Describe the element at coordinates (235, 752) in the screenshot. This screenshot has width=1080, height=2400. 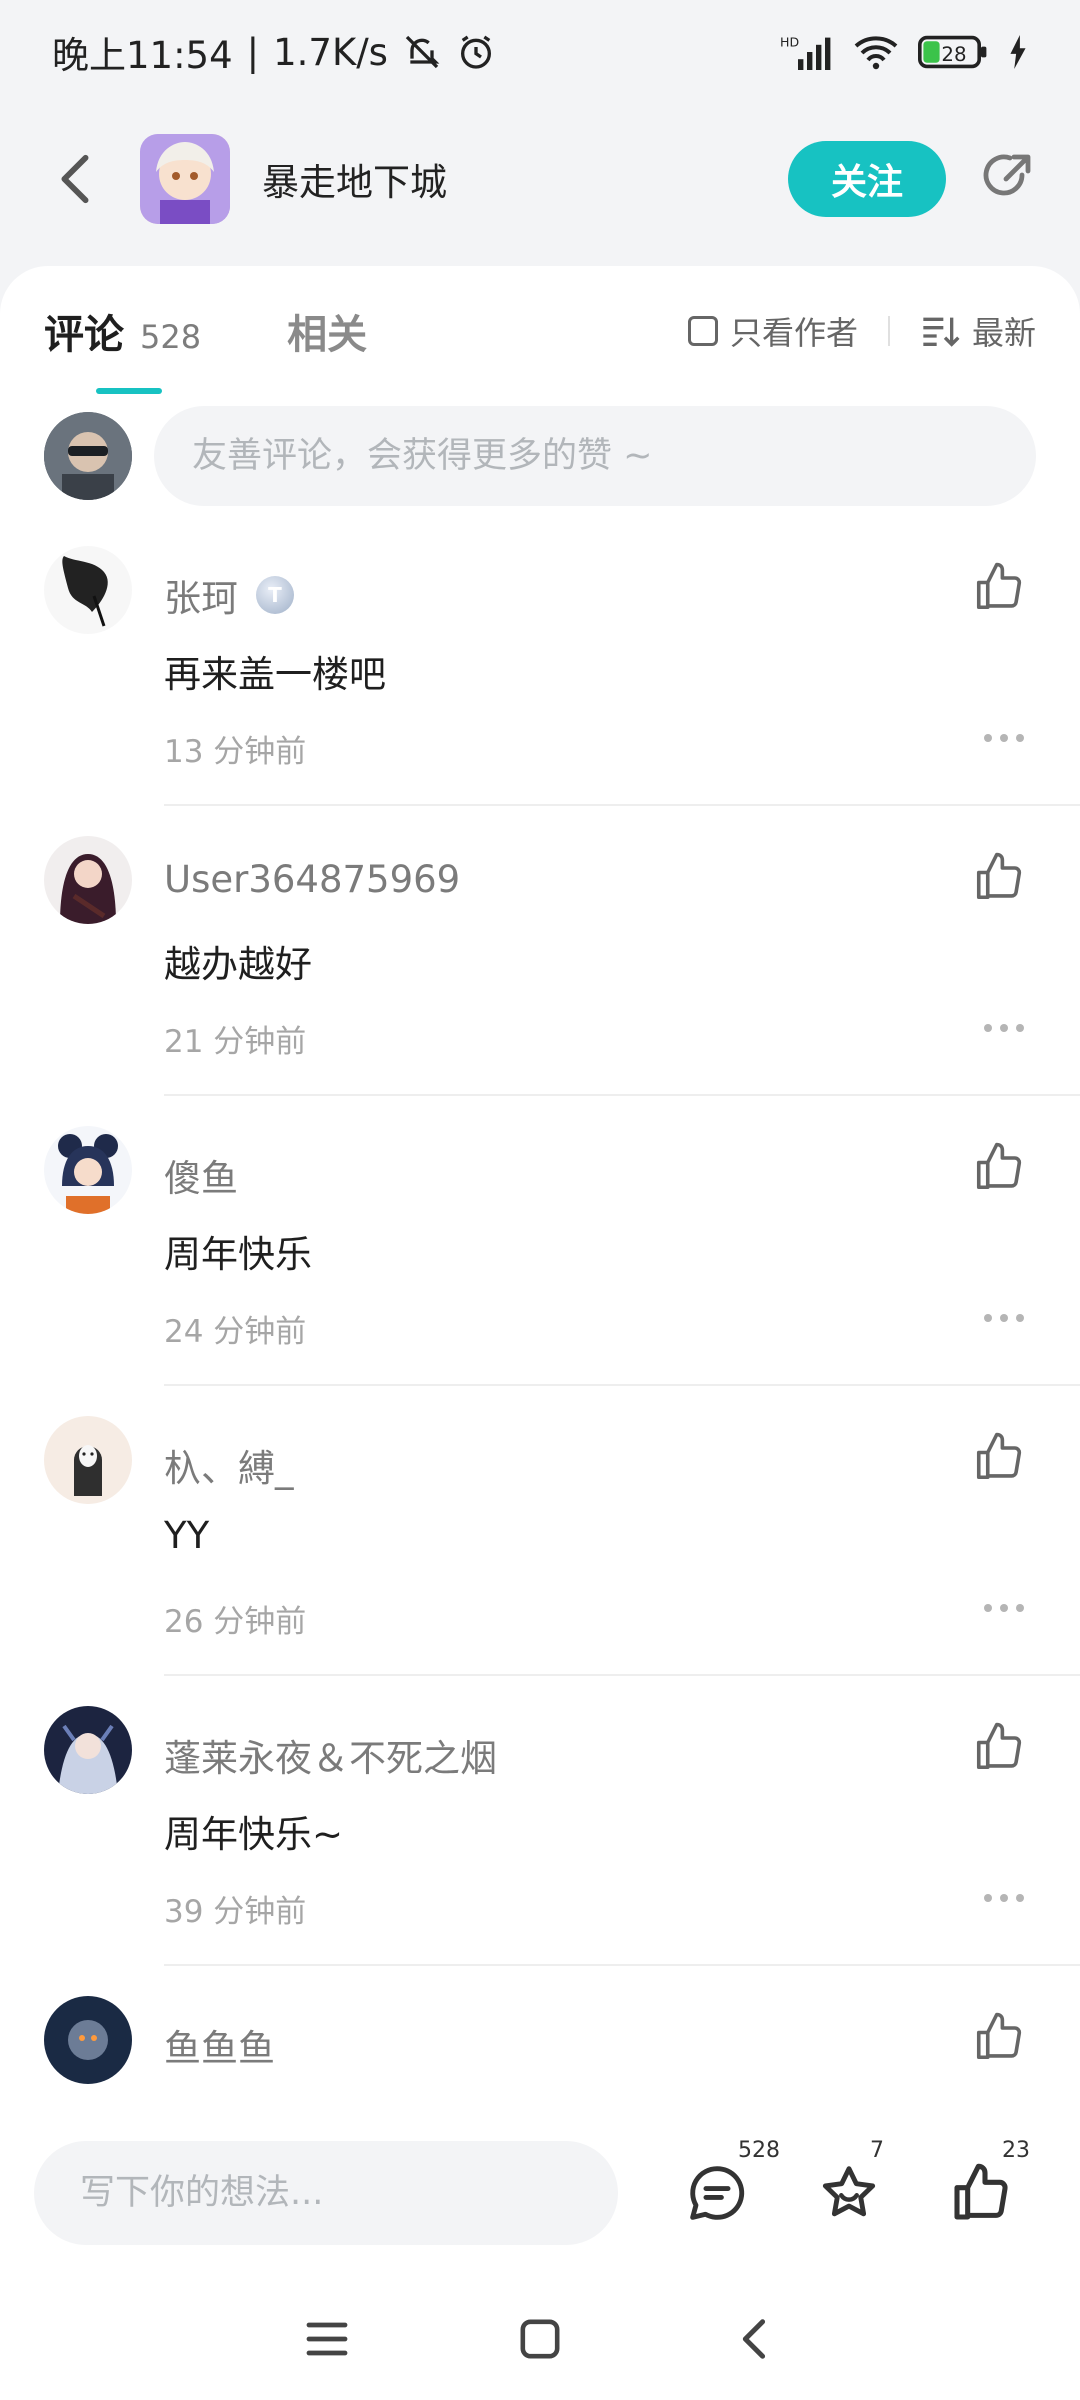
I see `comment-time: 13 分钟前` at that location.